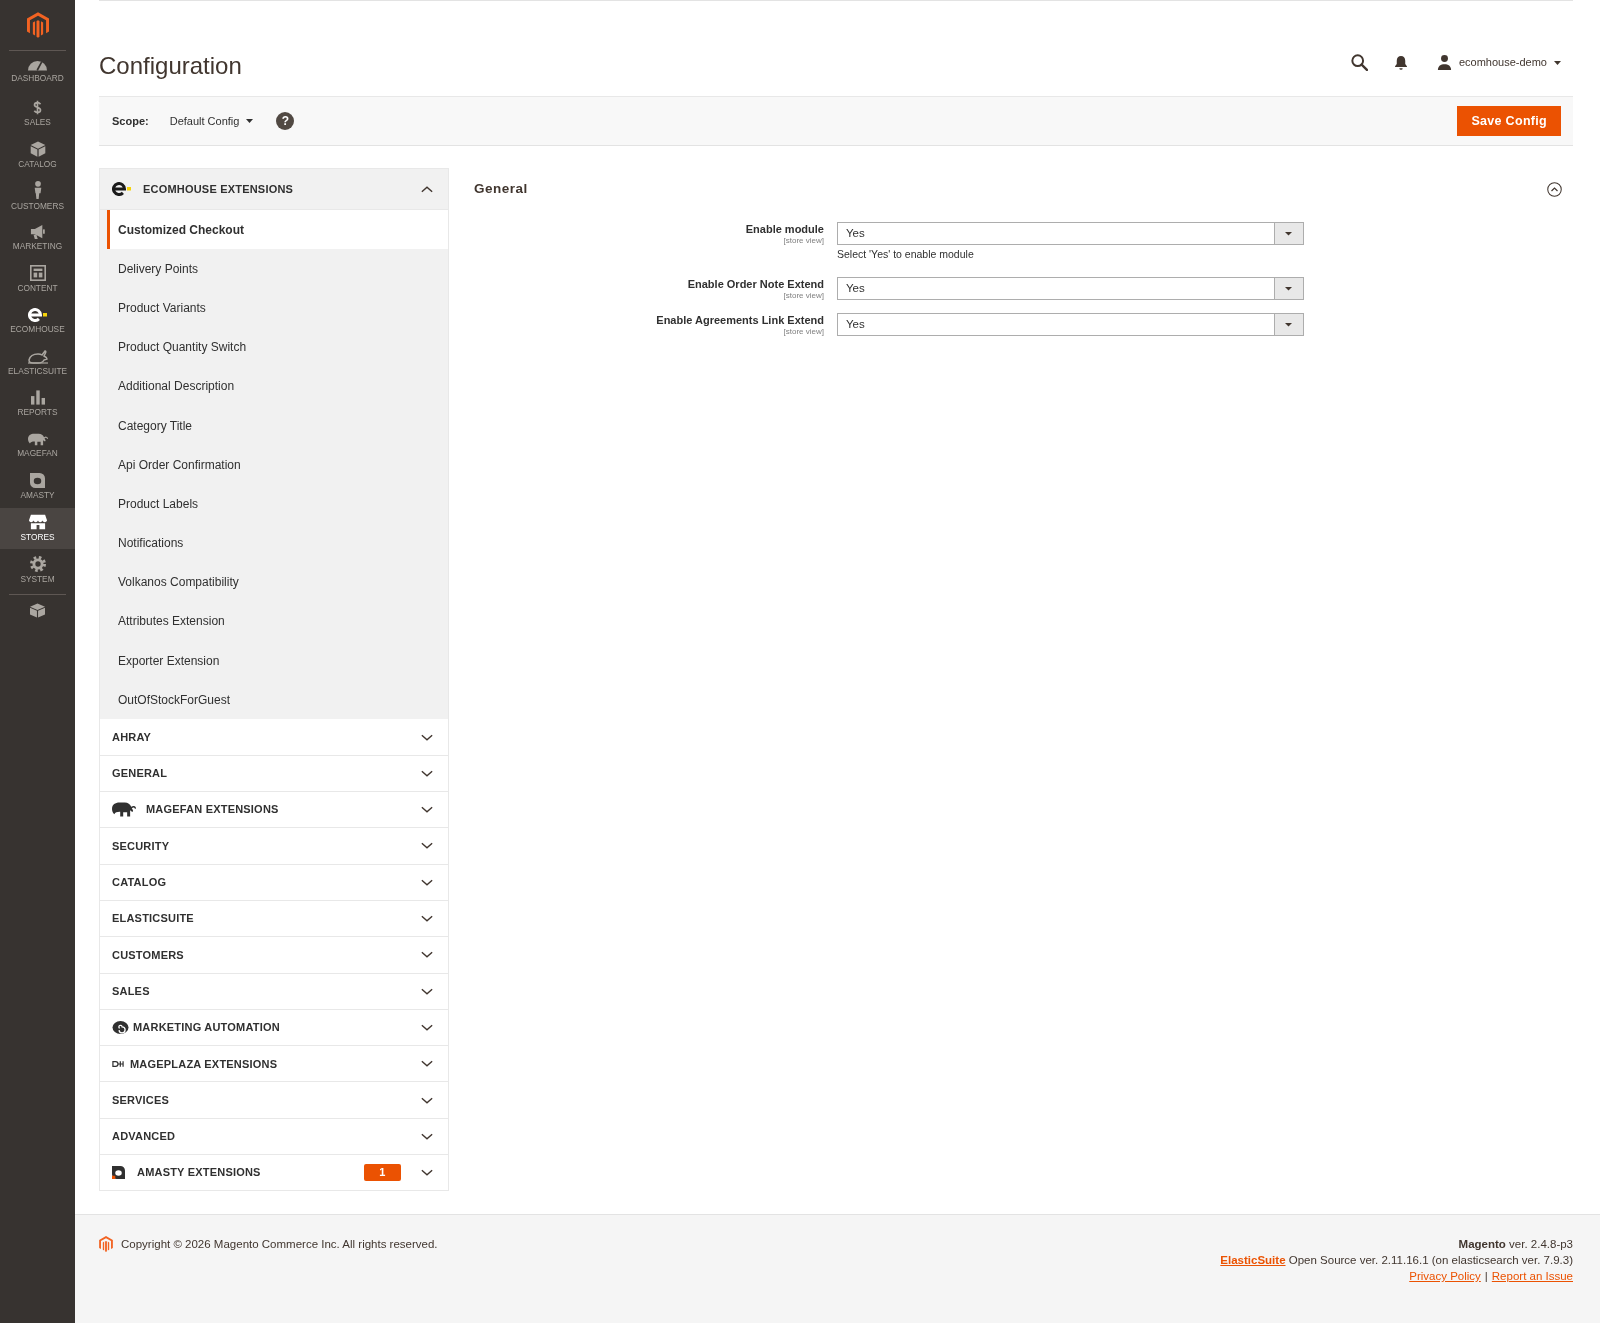 The height and width of the screenshot is (1323, 1600). Describe the element at coordinates (37, 321) in the screenshot. I see `sidebar-menu-item: ECOMHOUSE` at that location.